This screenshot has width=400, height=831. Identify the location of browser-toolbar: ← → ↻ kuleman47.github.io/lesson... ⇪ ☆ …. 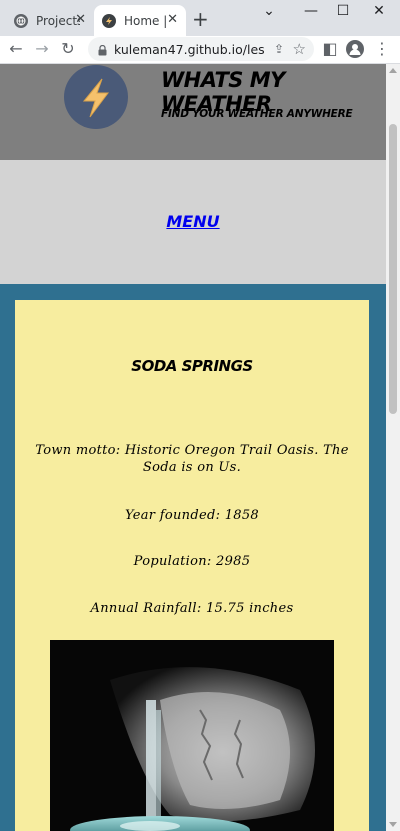
(200, 50).